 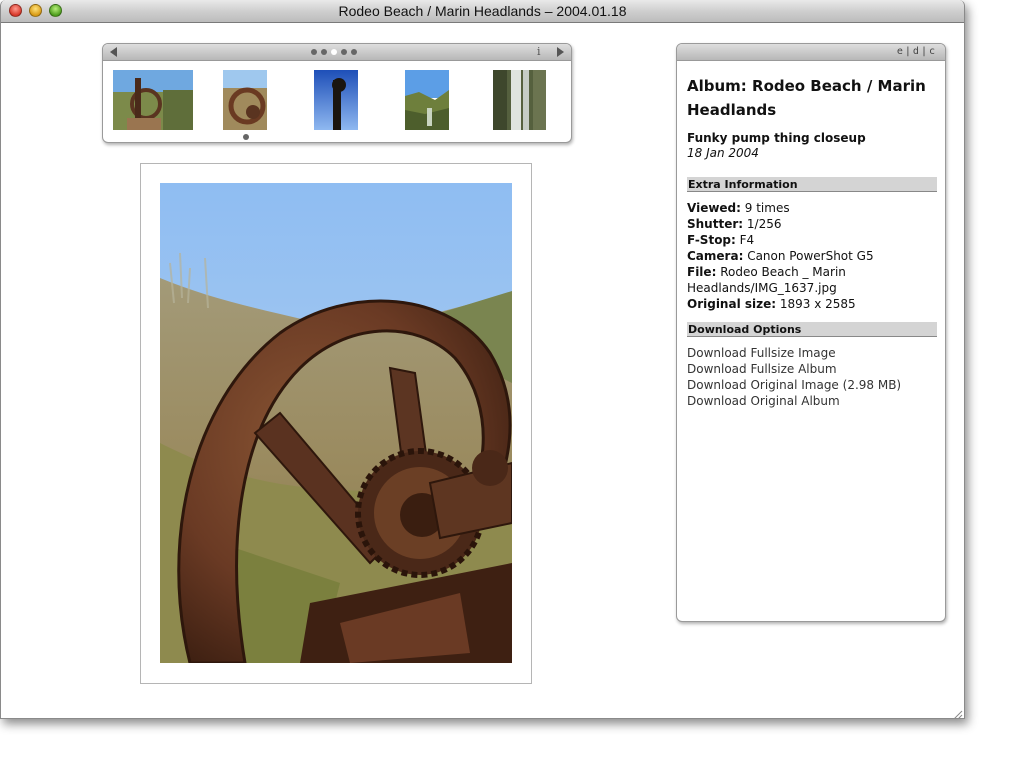 What do you see at coordinates (723, 153) in the screenshot?
I see `photo-date: 18 Jan 2004` at bounding box center [723, 153].